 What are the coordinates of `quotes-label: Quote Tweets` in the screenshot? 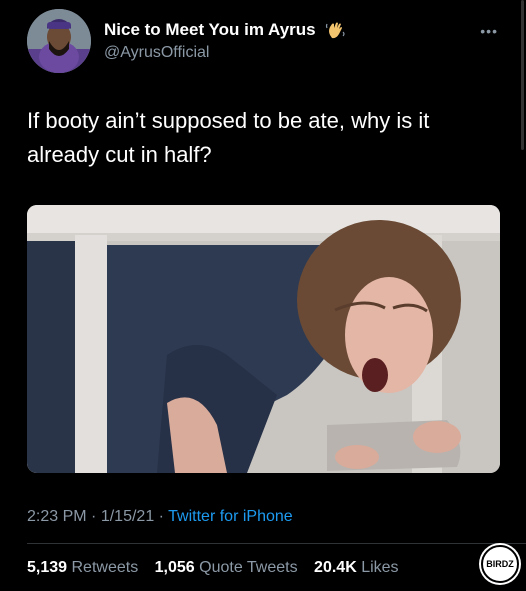 It's located at (248, 567).